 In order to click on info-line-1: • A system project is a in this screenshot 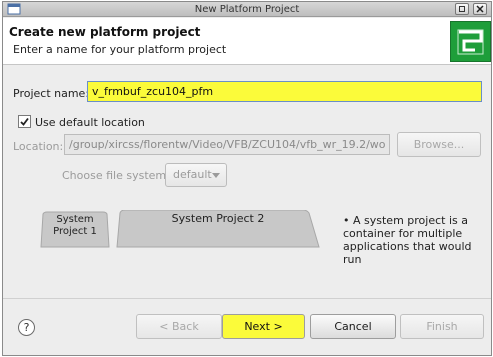, I will do `click(418, 220)`.